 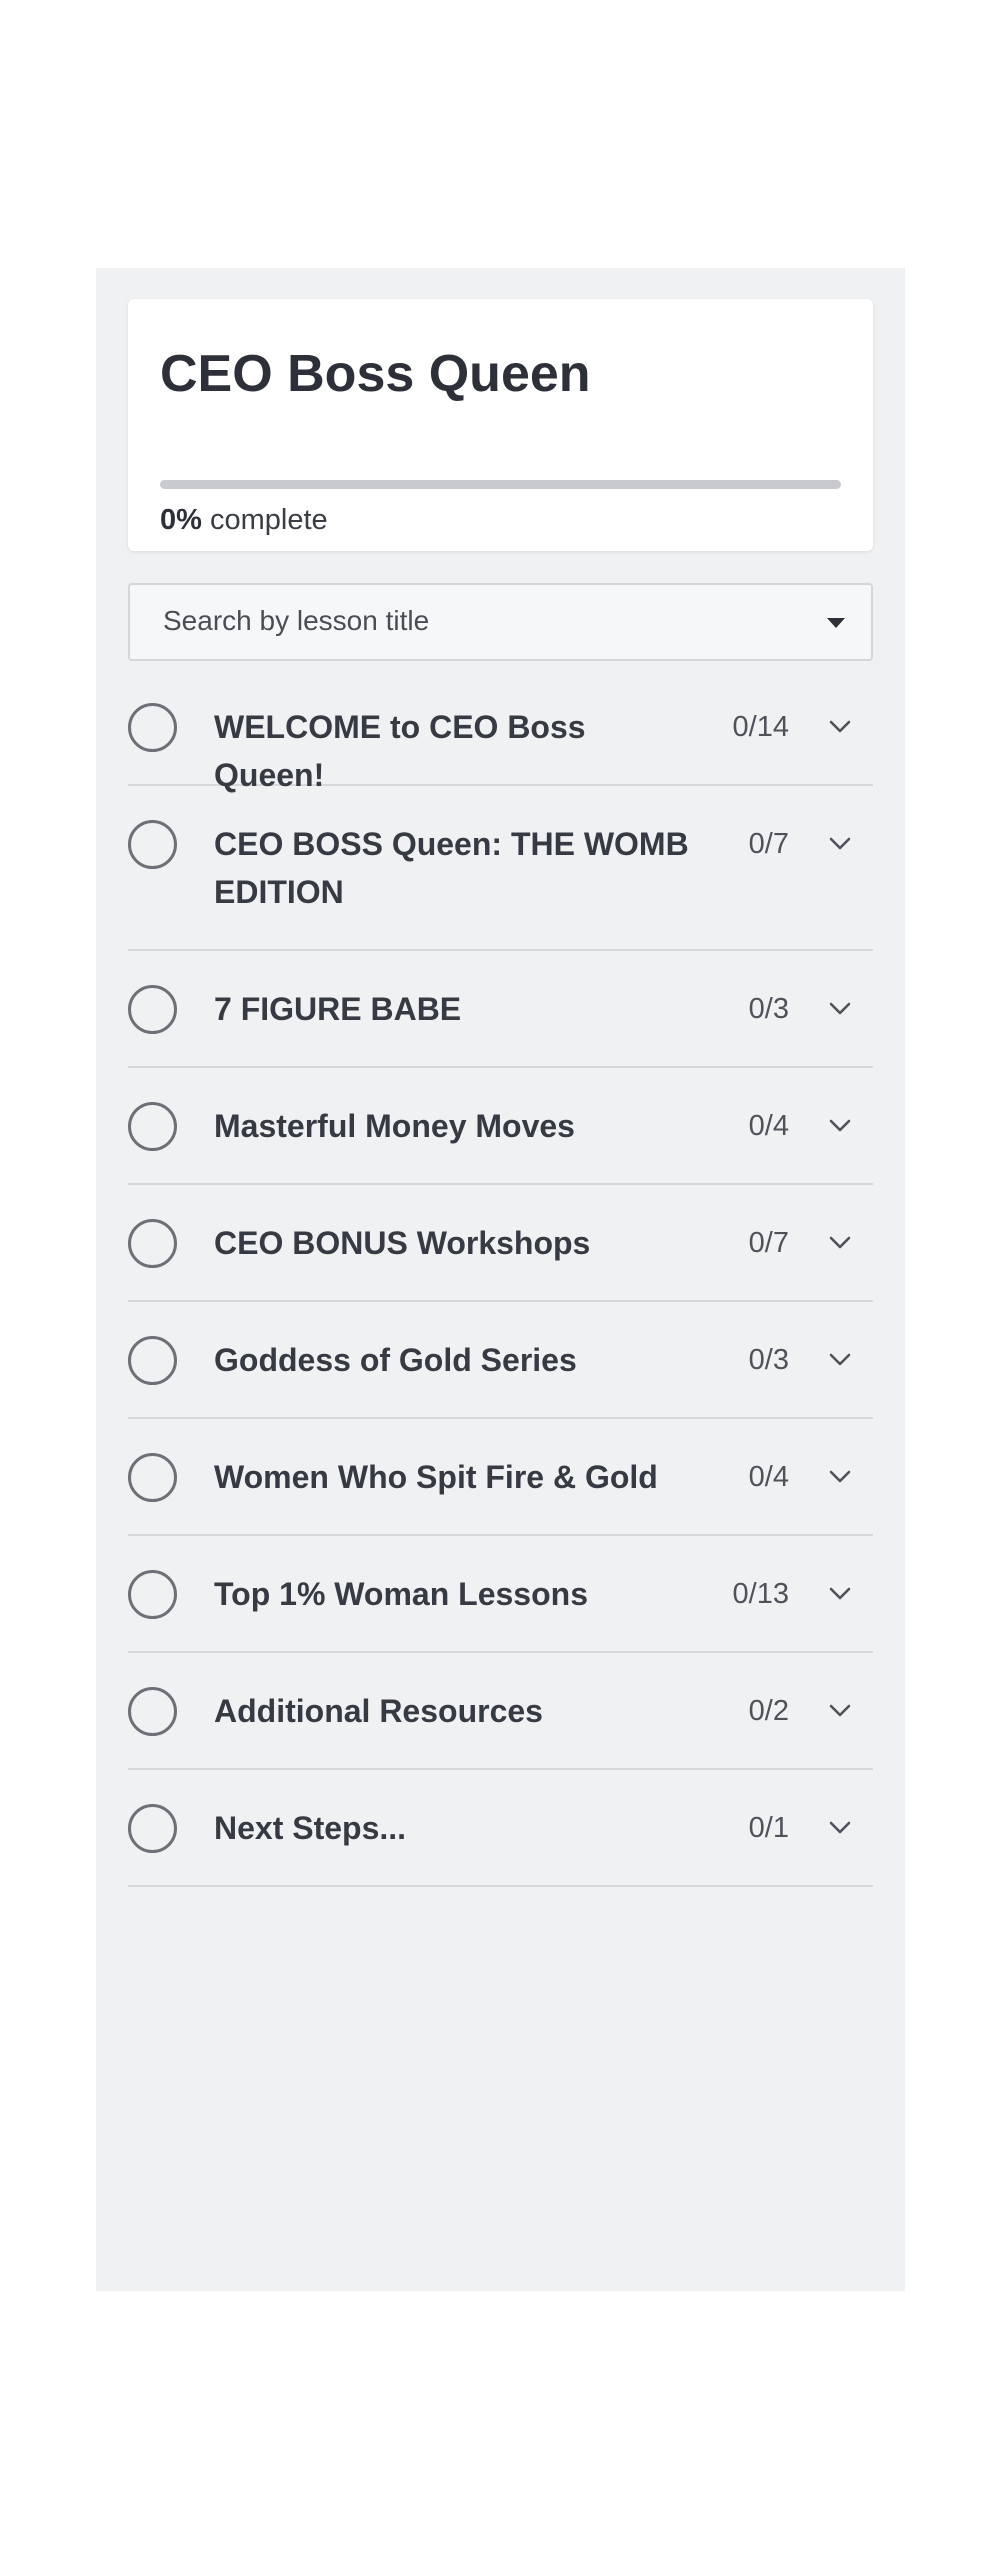 What do you see at coordinates (760, 1594) in the screenshot?
I see `section-progress-count: 0/13` at bounding box center [760, 1594].